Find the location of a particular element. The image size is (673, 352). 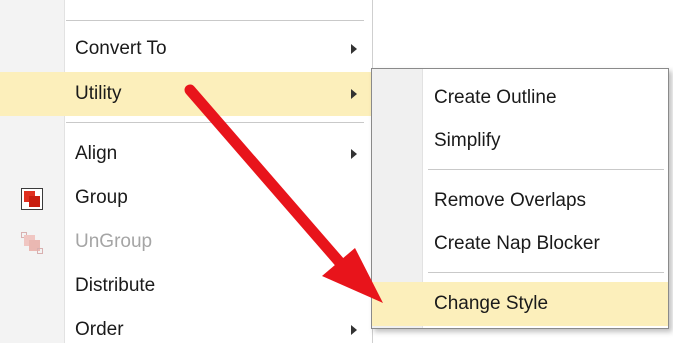

menu-item-group: Group is located at coordinates (186, 198).